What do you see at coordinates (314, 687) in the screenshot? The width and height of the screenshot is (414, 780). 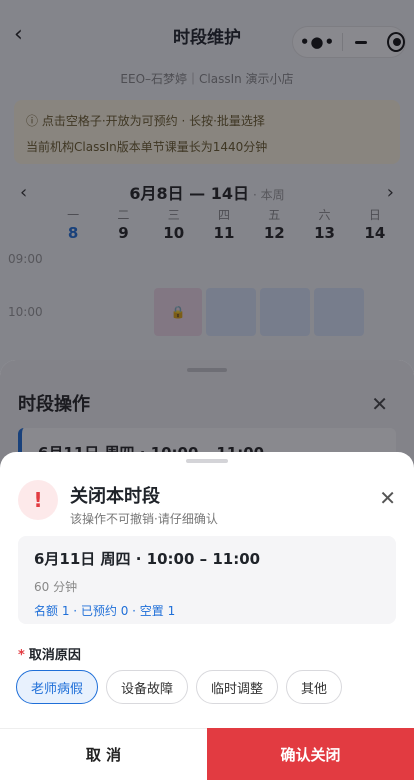 I see `reason-chip-other: 其他` at bounding box center [314, 687].